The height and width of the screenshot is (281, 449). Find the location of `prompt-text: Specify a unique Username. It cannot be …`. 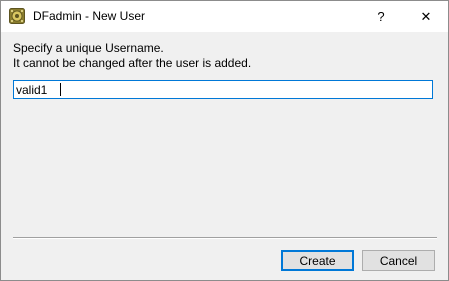

prompt-text: Specify a unique Username. It cannot be … is located at coordinates (132, 56).